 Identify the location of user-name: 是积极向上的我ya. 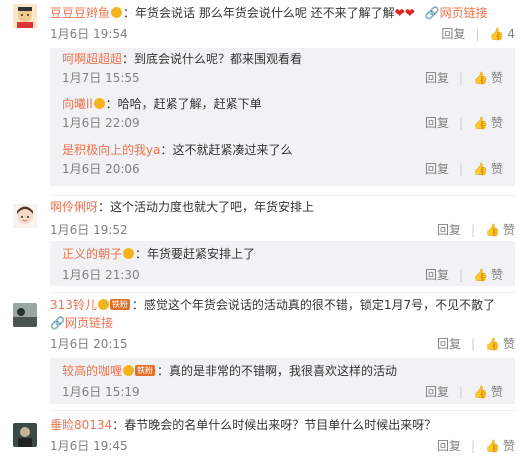
(111, 150).